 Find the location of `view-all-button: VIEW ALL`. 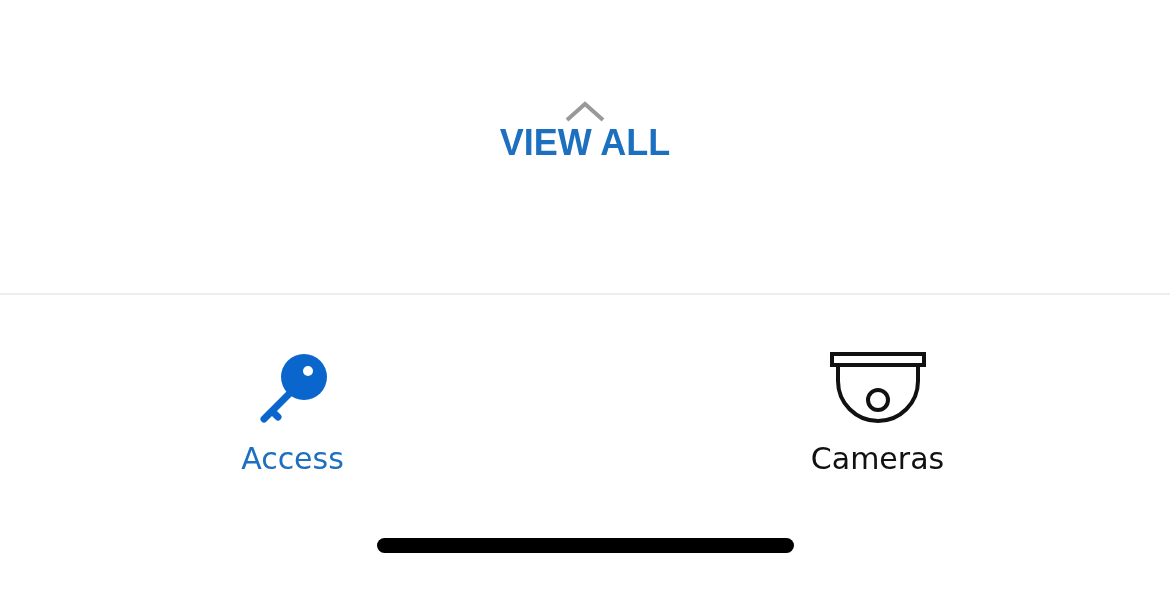

view-all-button: VIEW ALL is located at coordinates (585, 143).